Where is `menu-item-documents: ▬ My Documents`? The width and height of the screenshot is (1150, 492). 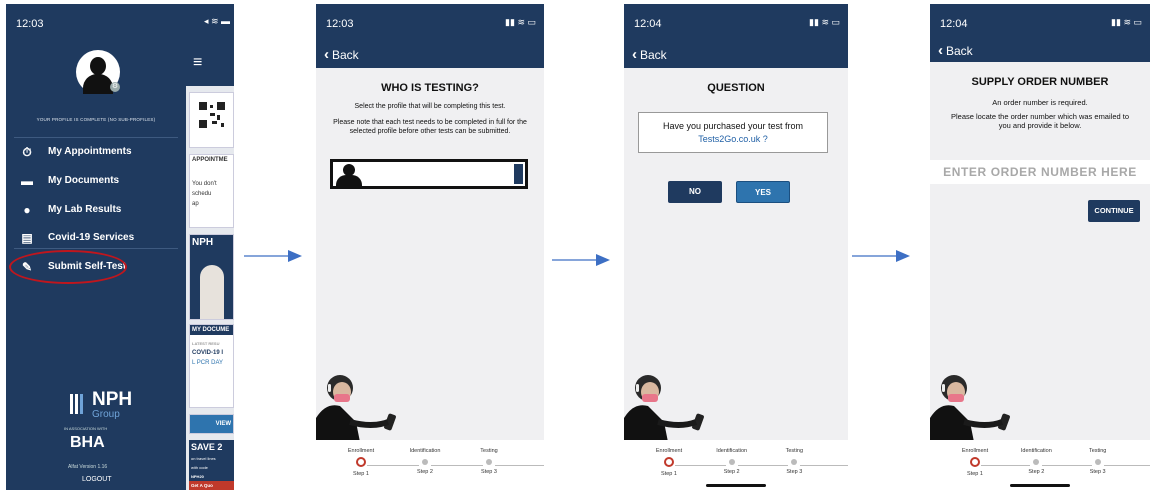 menu-item-documents: ▬ My Documents is located at coordinates (96, 181).